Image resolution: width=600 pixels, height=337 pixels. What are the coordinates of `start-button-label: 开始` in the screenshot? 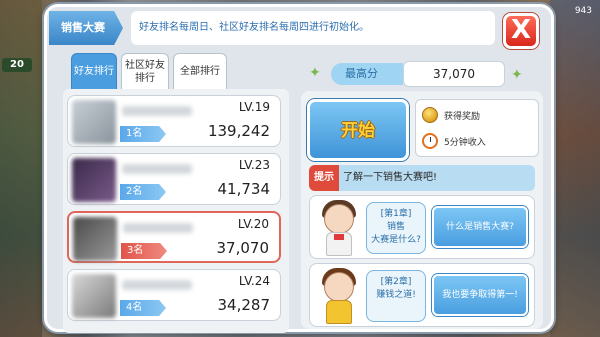 It's located at (358, 131).